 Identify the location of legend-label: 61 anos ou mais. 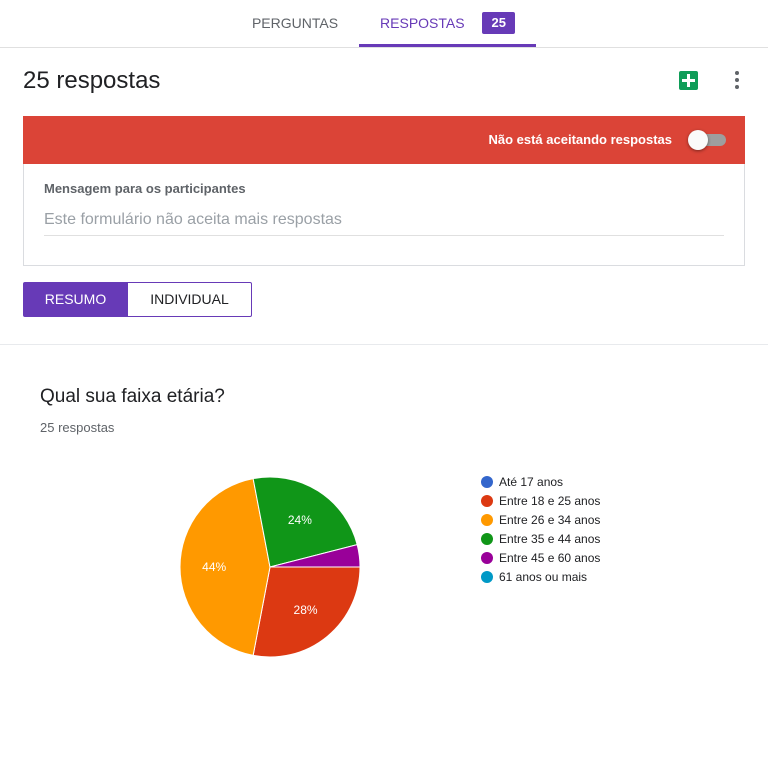
(543, 577).